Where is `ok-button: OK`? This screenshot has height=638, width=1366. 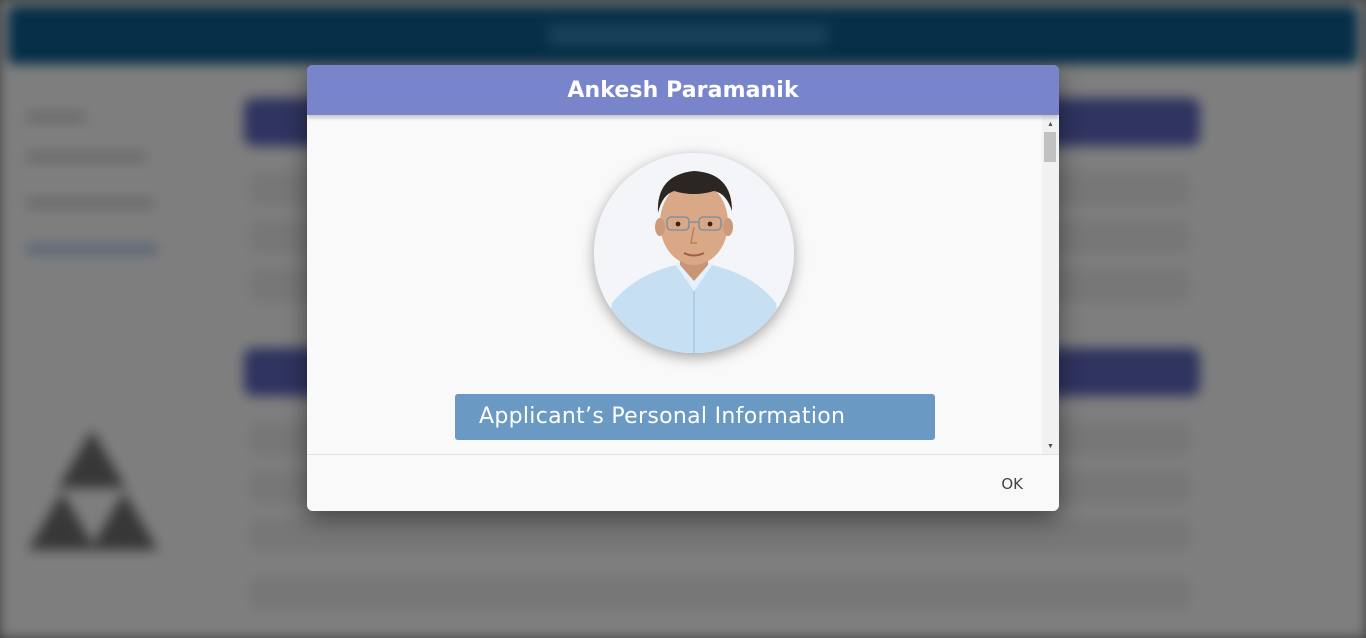
ok-button: OK is located at coordinates (1012, 484).